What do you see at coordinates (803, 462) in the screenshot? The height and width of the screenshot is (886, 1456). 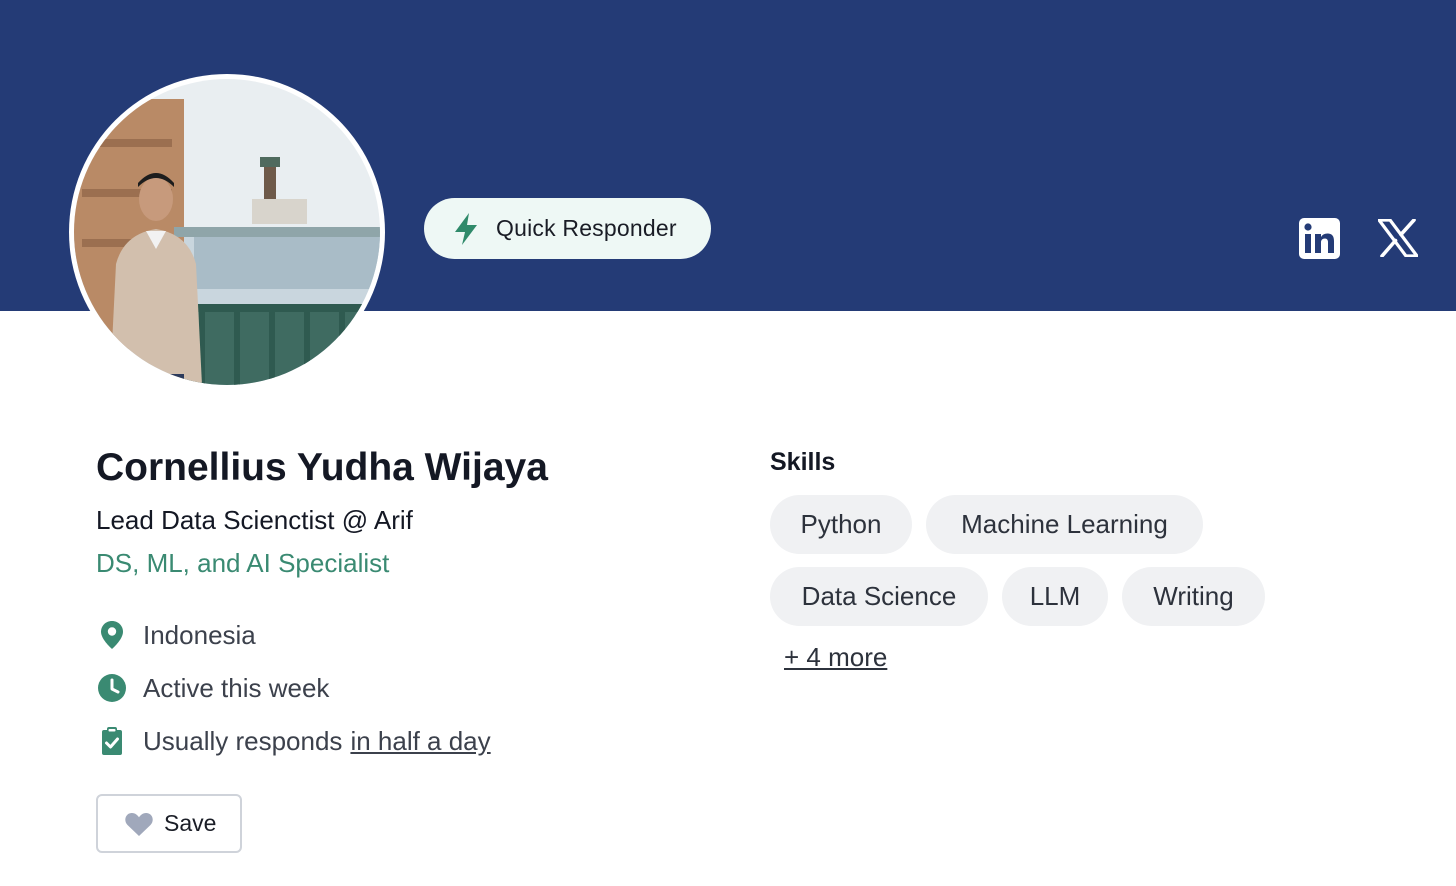 I see `skills-heading: Skills` at bounding box center [803, 462].